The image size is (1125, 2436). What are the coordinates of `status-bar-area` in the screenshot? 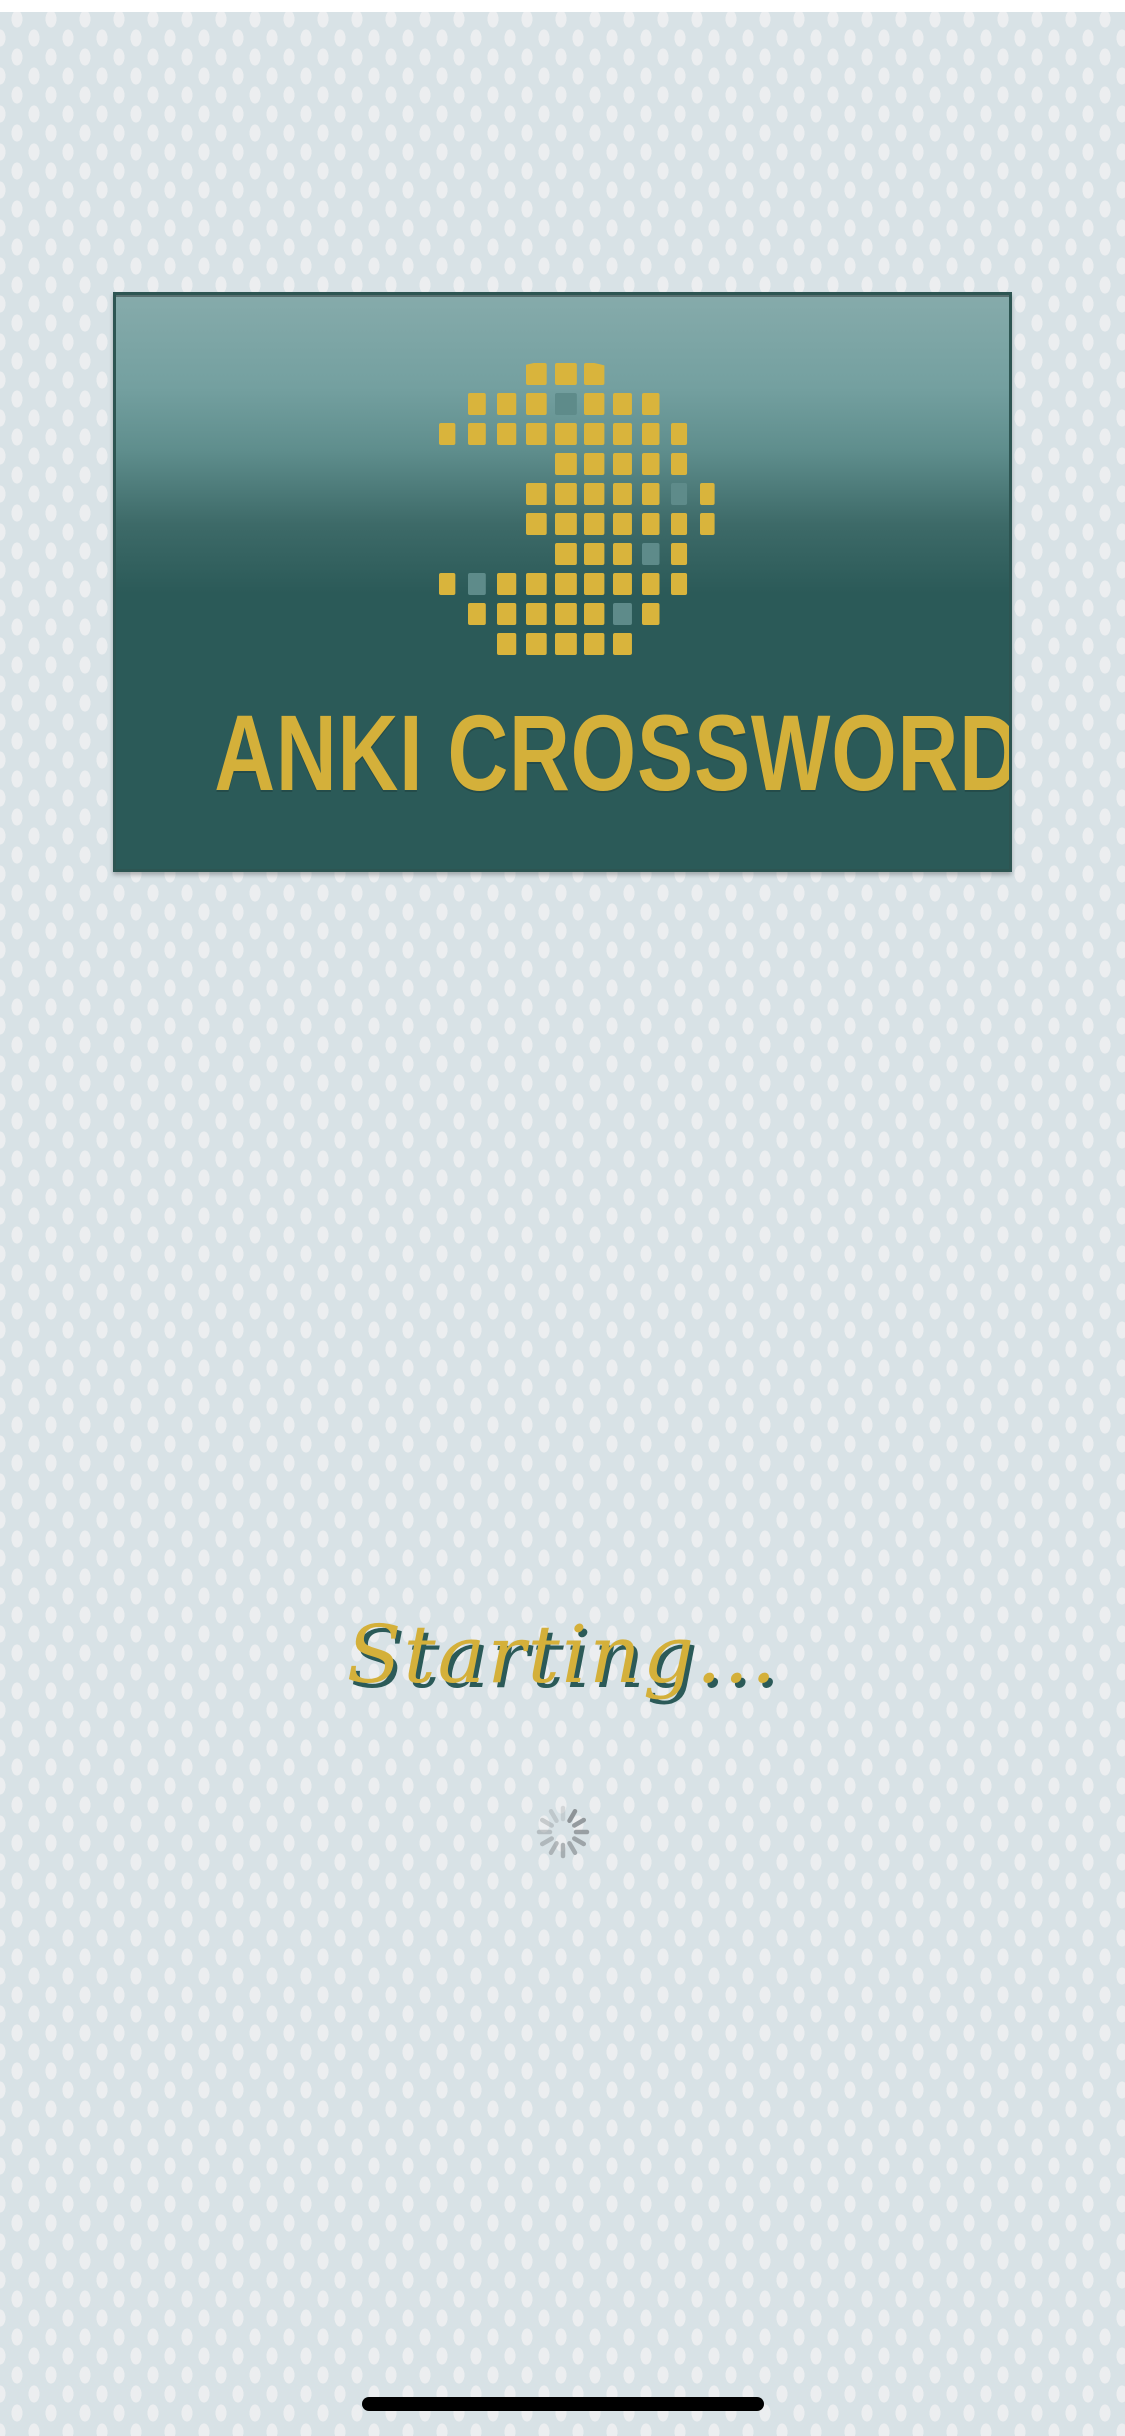 It's located at (562, 6).